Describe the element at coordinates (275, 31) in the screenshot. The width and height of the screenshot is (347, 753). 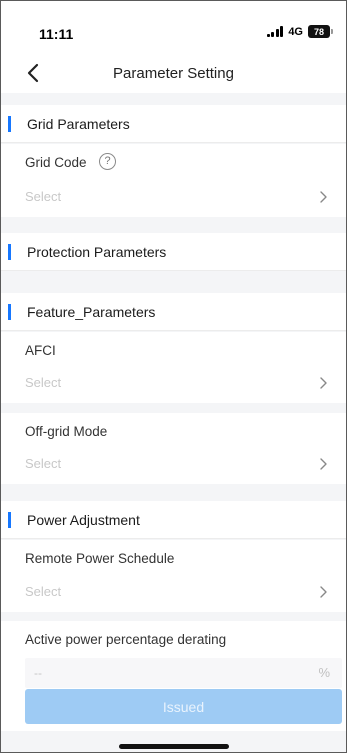
I see `signal-icon` at that location.